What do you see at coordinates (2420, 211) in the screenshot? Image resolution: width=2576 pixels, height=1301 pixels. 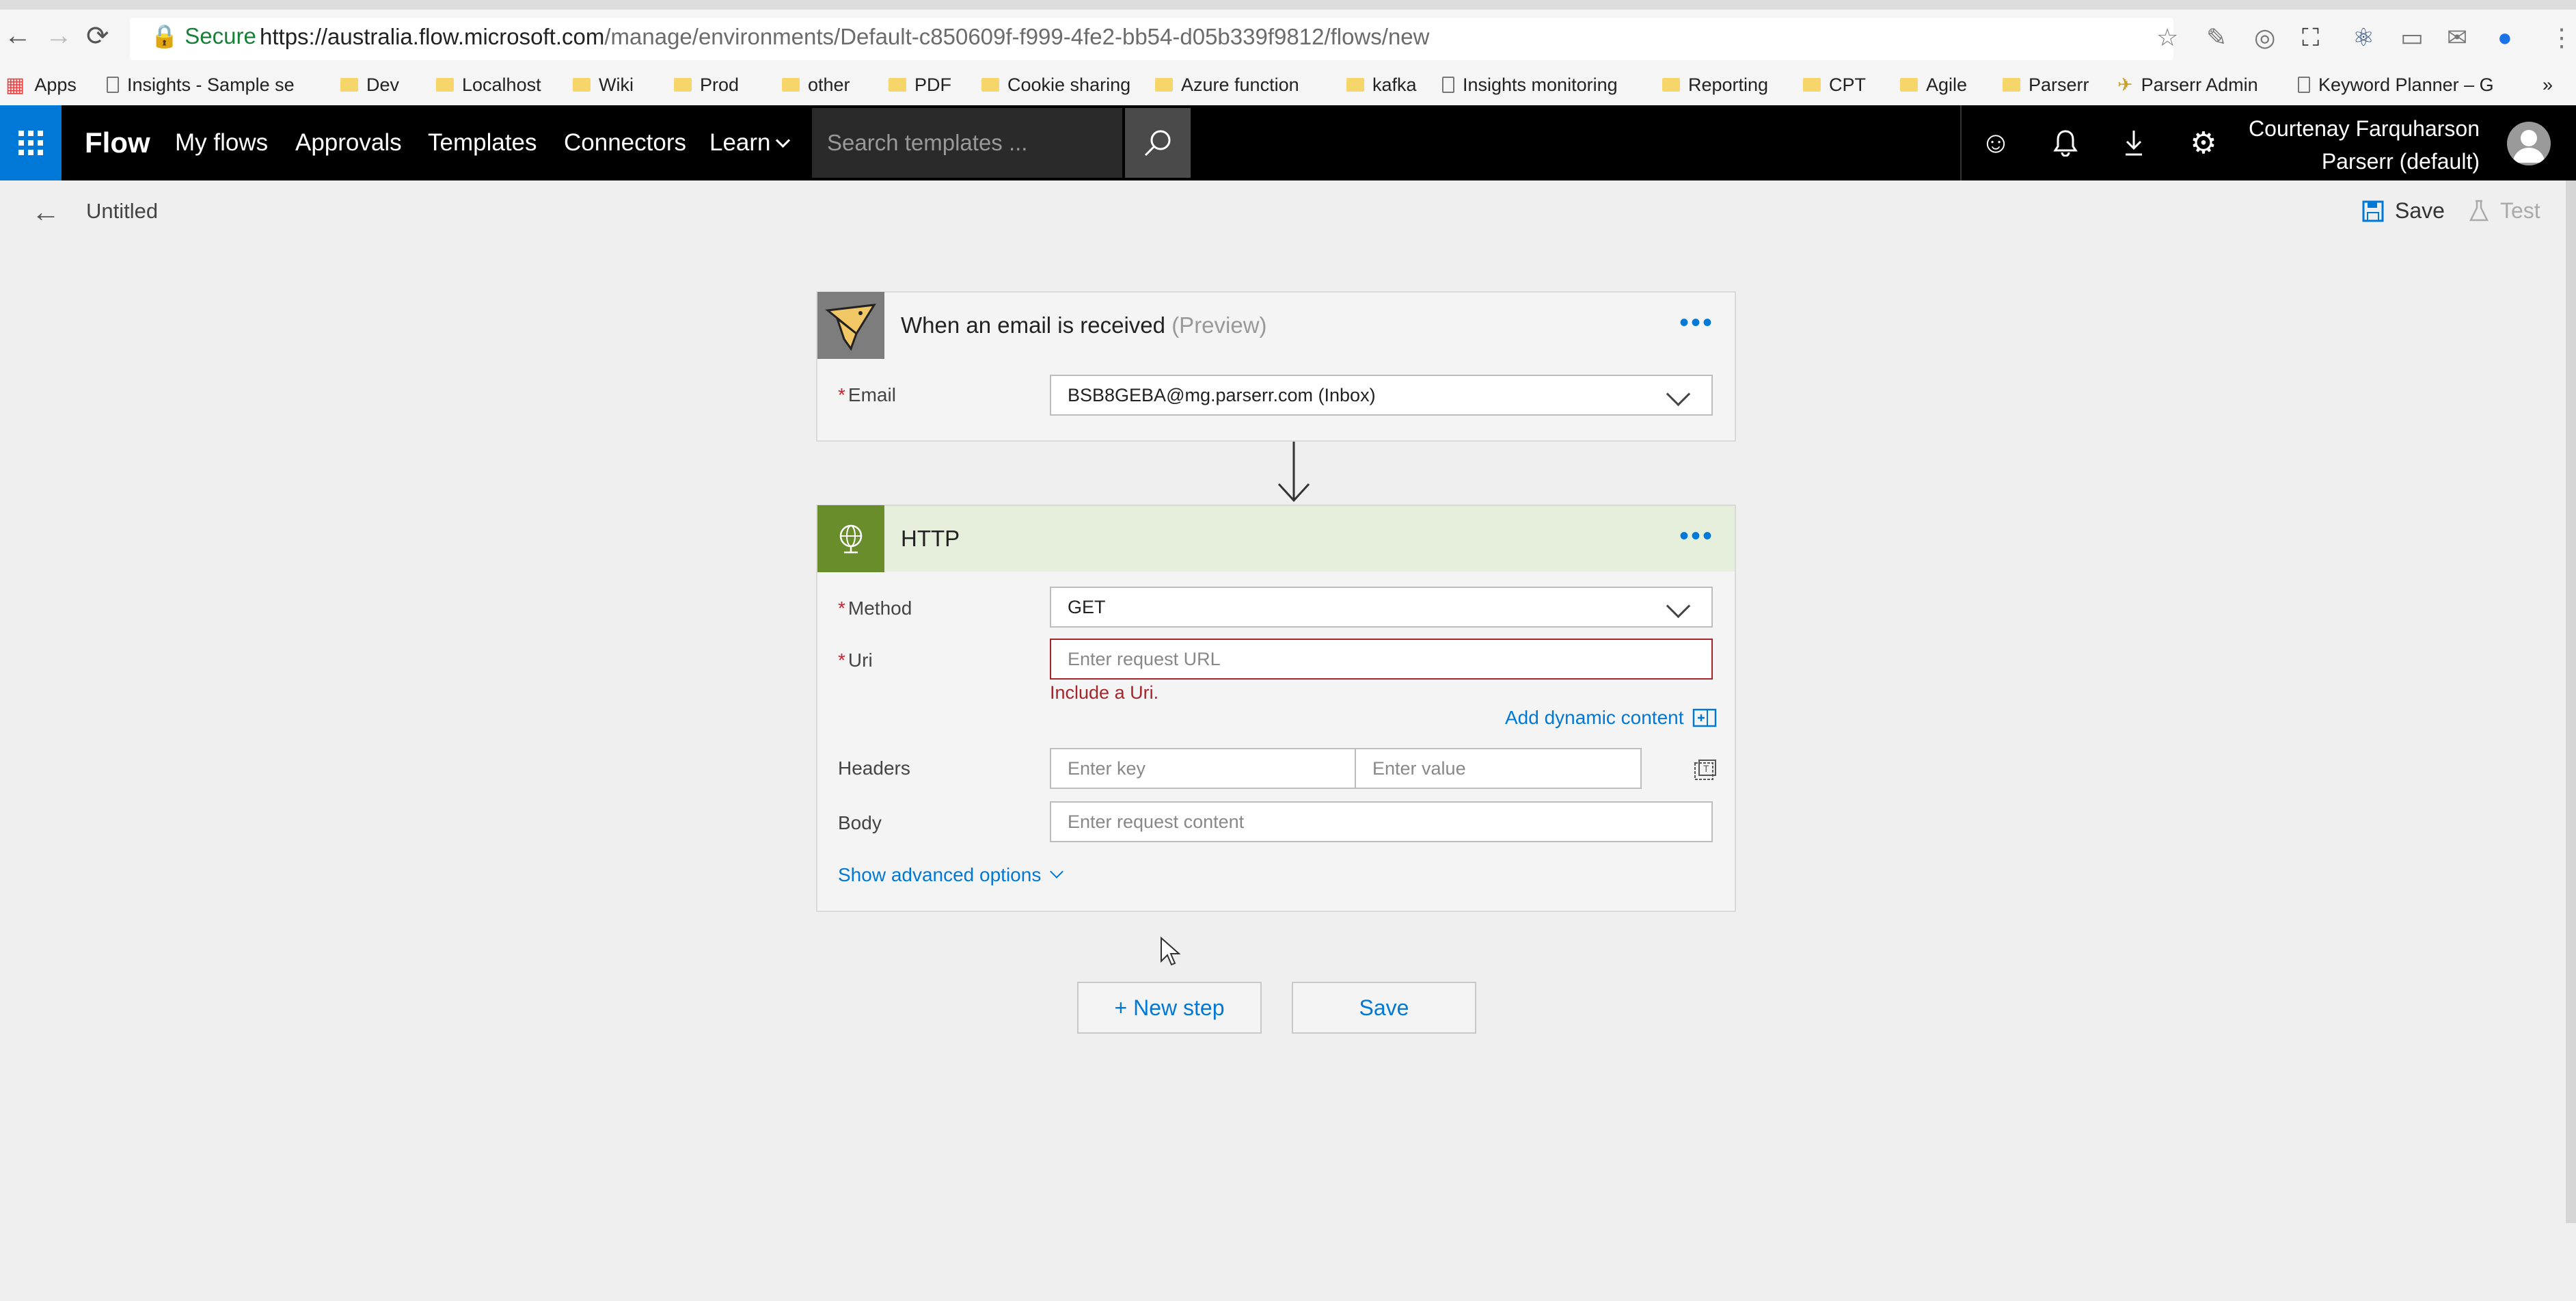 I see `save-label: Save` at bounding box center [2420, 211].